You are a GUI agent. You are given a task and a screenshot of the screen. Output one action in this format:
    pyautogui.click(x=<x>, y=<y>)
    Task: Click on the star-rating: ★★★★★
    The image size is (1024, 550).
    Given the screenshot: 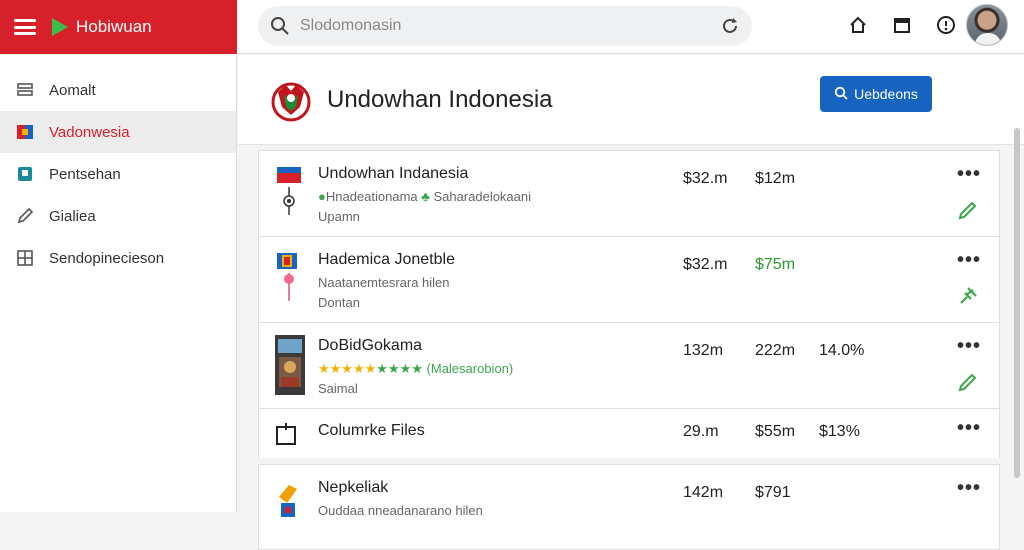 What is the action you would take?
    pyautogui.click(x=347, y=368)
    